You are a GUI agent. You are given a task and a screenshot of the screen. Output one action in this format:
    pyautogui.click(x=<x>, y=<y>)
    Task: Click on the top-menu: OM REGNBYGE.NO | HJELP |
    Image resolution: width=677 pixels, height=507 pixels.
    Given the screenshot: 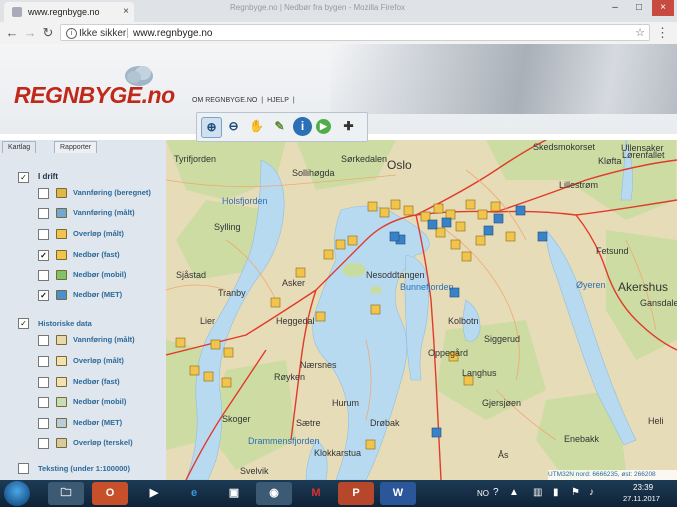 What is the action you would take?
    pyautogui.click(x=244, y=100)
    